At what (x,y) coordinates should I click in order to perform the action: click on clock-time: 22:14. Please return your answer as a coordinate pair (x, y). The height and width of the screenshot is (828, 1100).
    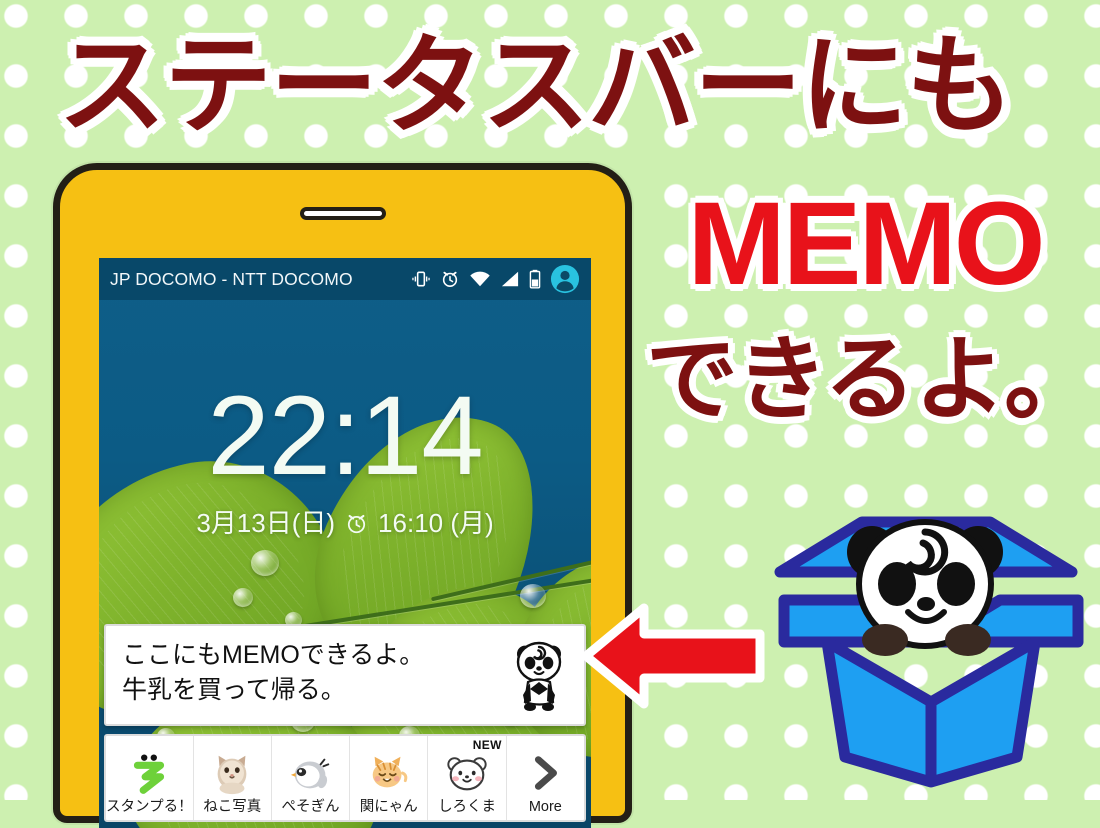
    Looking at the image, I should click on (345, 435).